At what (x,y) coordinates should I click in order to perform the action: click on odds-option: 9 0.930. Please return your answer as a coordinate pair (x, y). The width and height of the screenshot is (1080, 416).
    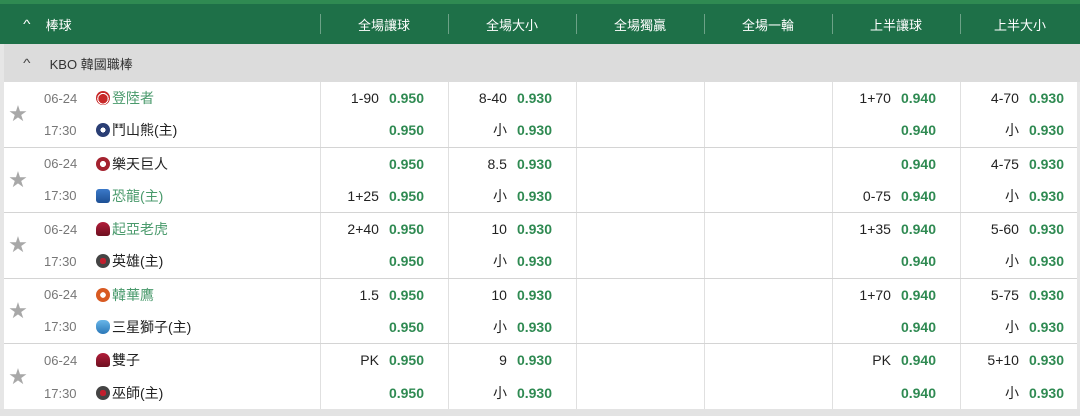
    Looking at the image, I should click on (512, 360).